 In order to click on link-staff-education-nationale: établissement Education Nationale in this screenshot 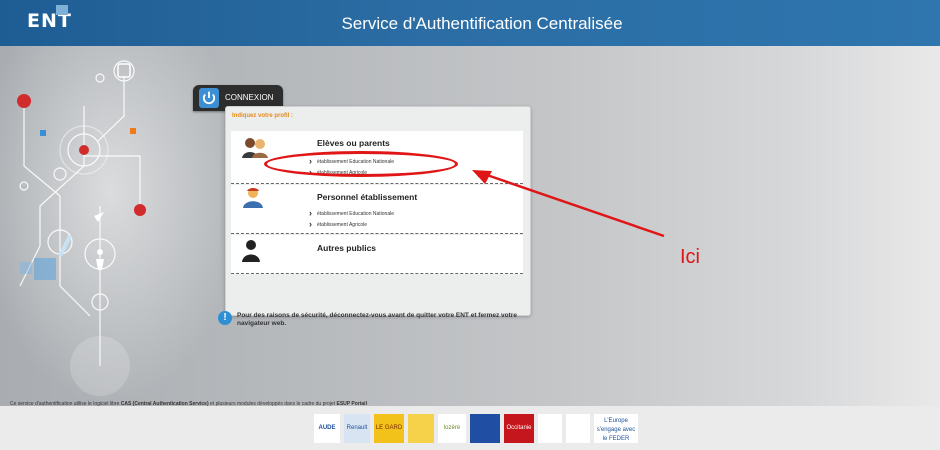, I will do `click(351, 212)`.